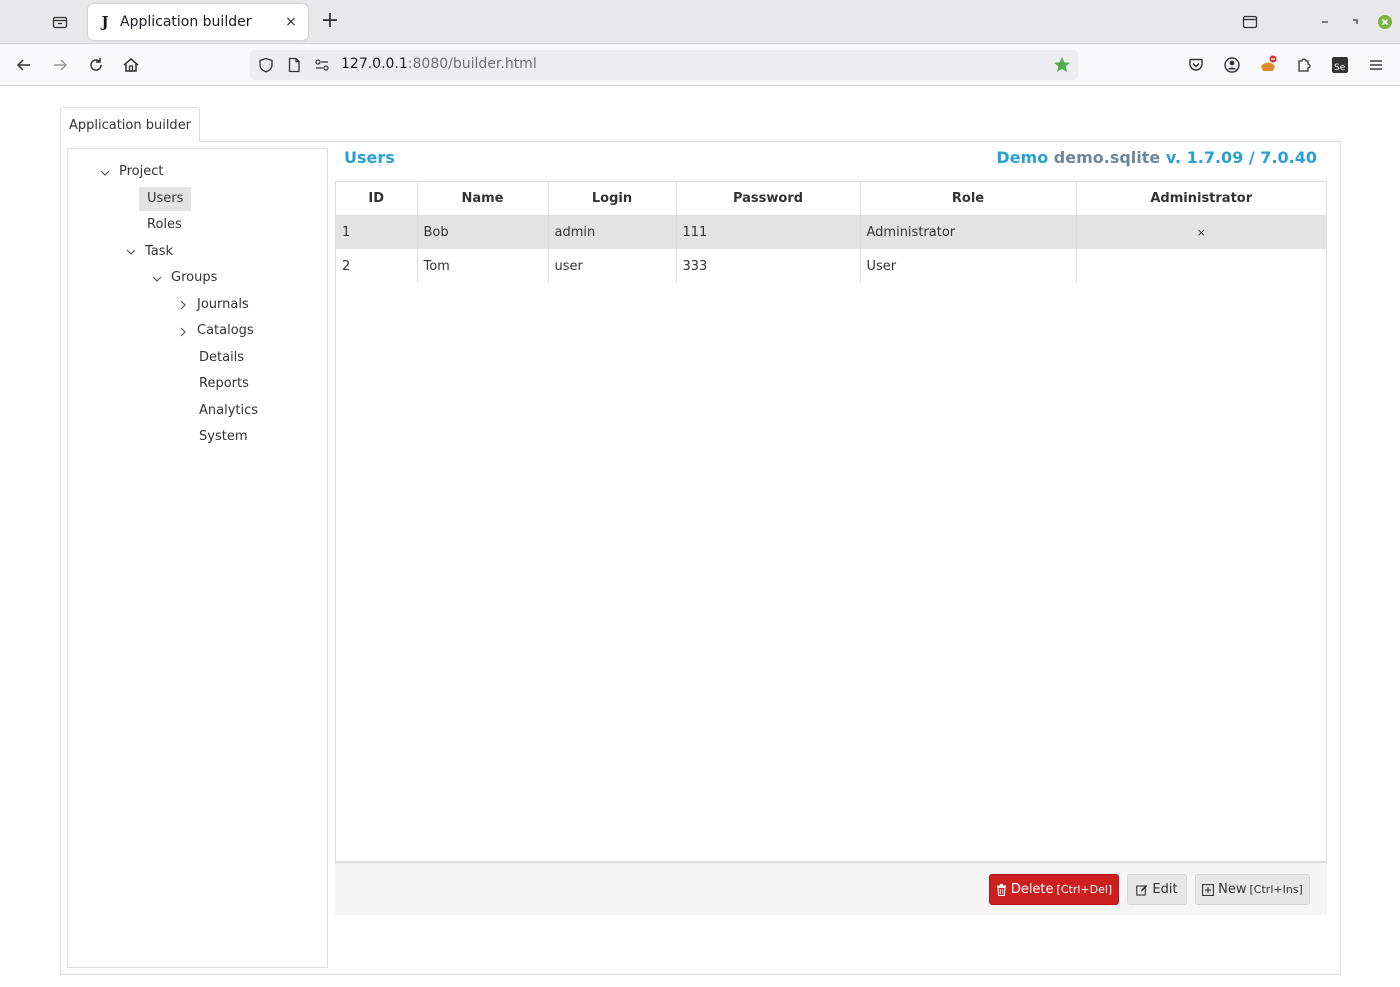 This screenshot has width=1400, height=987. I want to click on trash-icon, so click(1001, 889).